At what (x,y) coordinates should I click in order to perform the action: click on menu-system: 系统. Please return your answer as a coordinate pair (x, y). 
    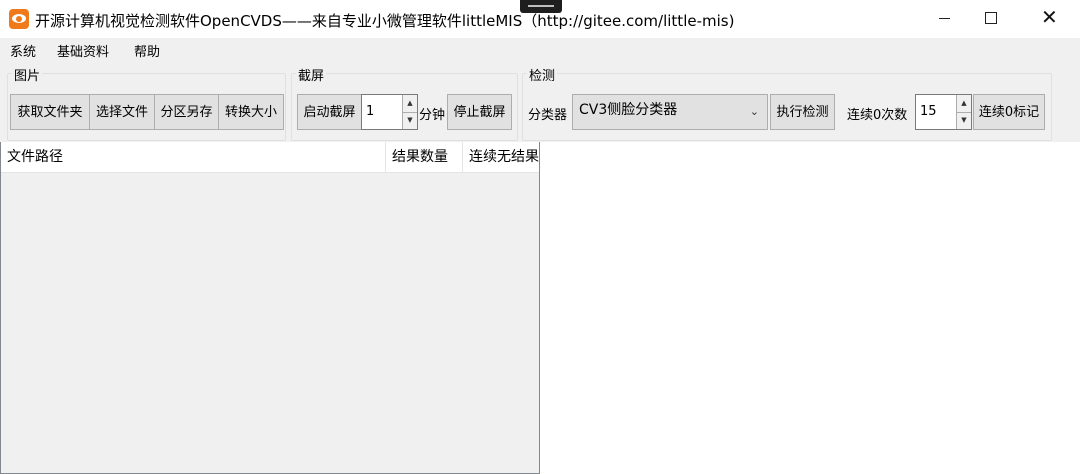
    Looking at the image, I should click on (23, 50).